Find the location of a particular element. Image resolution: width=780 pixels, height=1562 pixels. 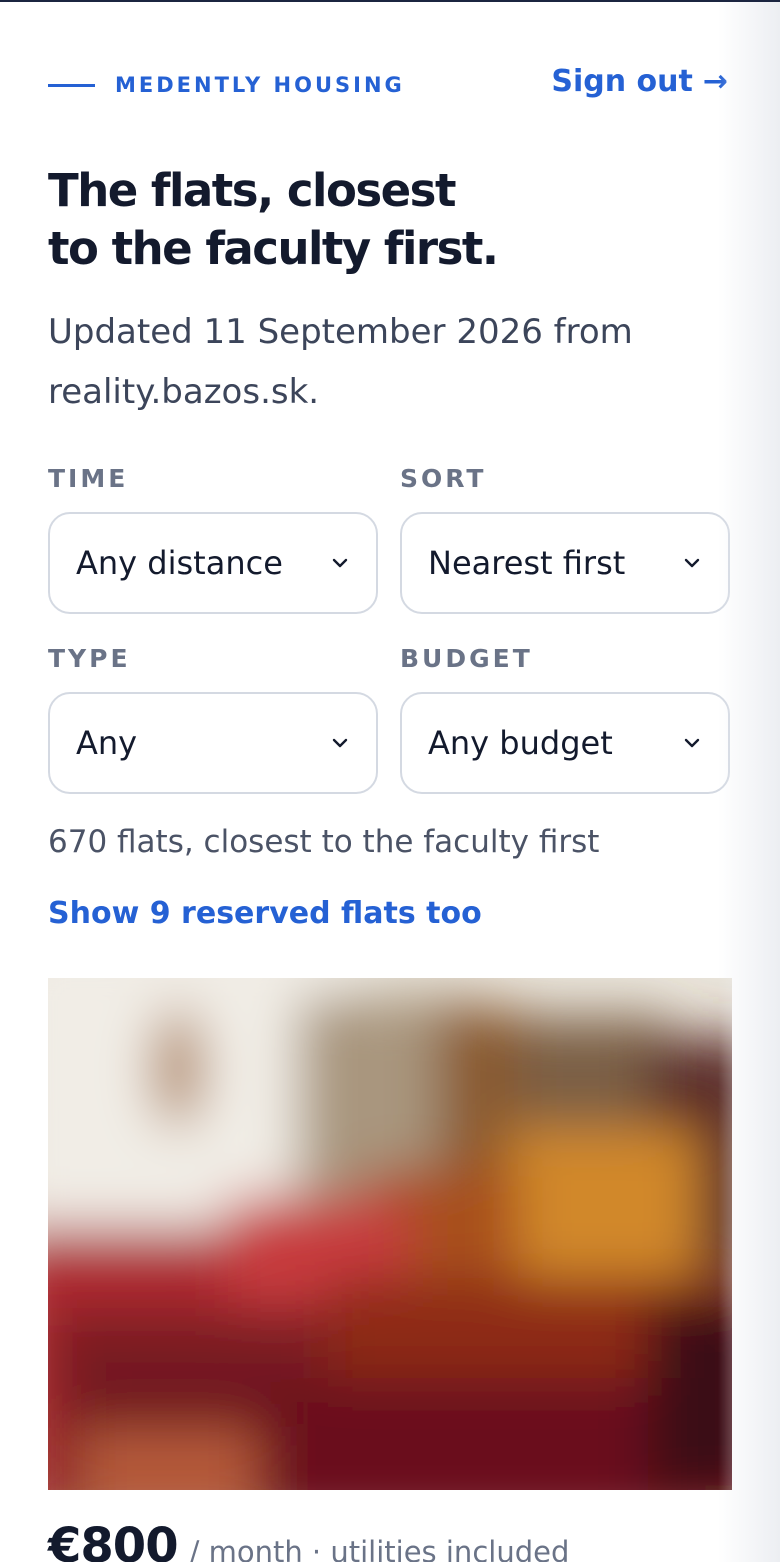

budget-select-value: Any budget is located at coordinates (520, 743).